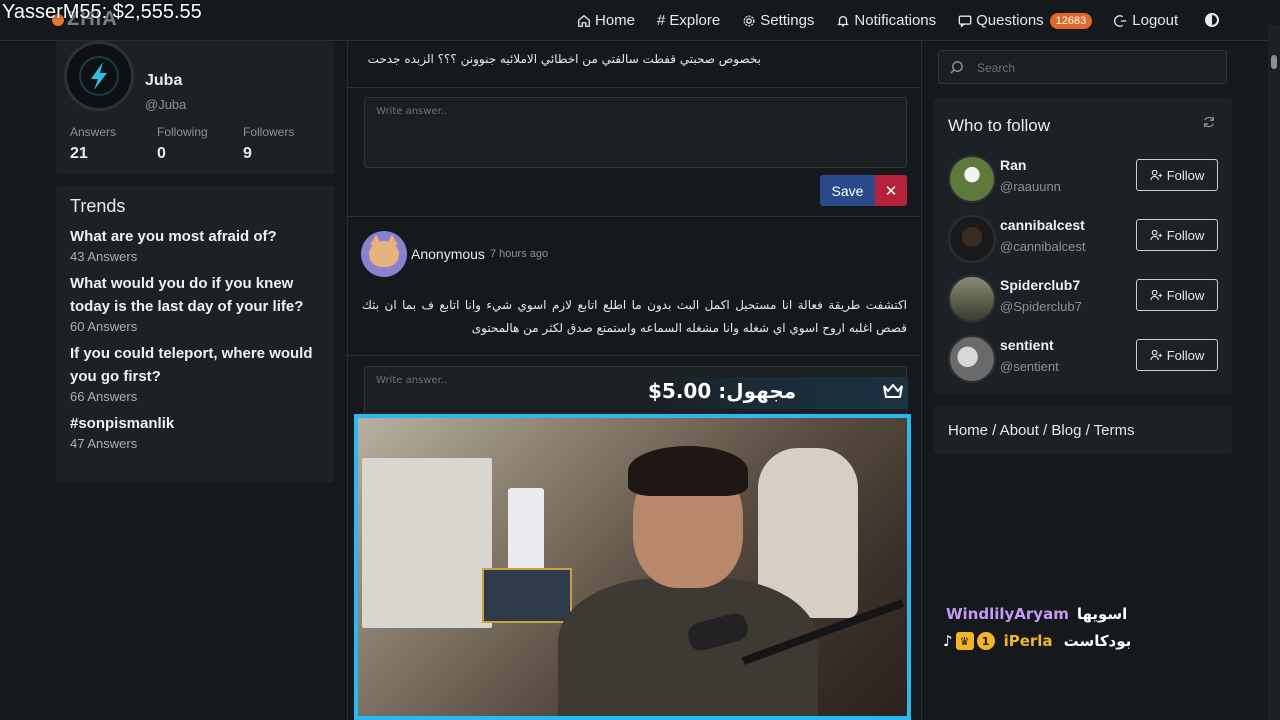  Describe the element at coordinates (104, 326) in the screenshot. I see `trend-answer-count: 60 Answers` at that location.